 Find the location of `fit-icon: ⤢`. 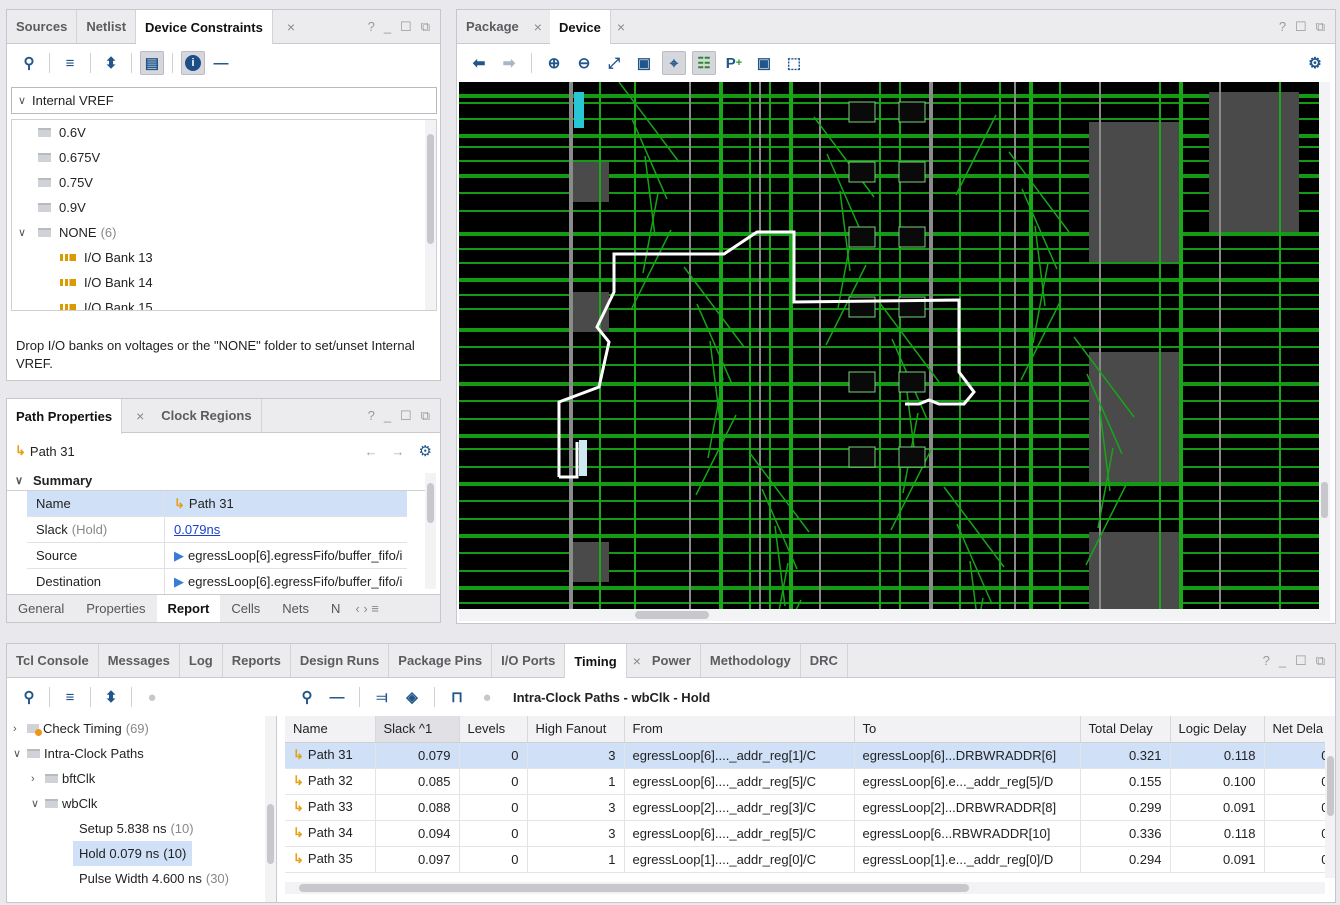

fit-icon: ⤢ is located at coordinates (614, 63).